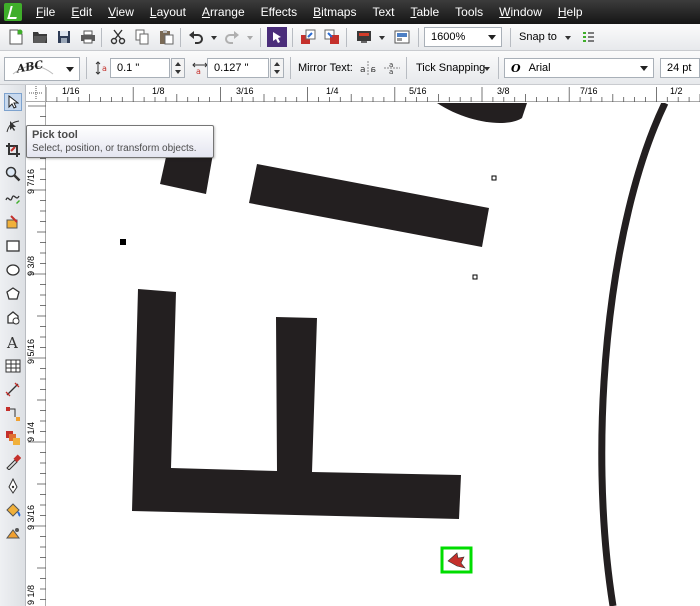  I want to click on font-size-select: 24 pt, so click(680, 68).